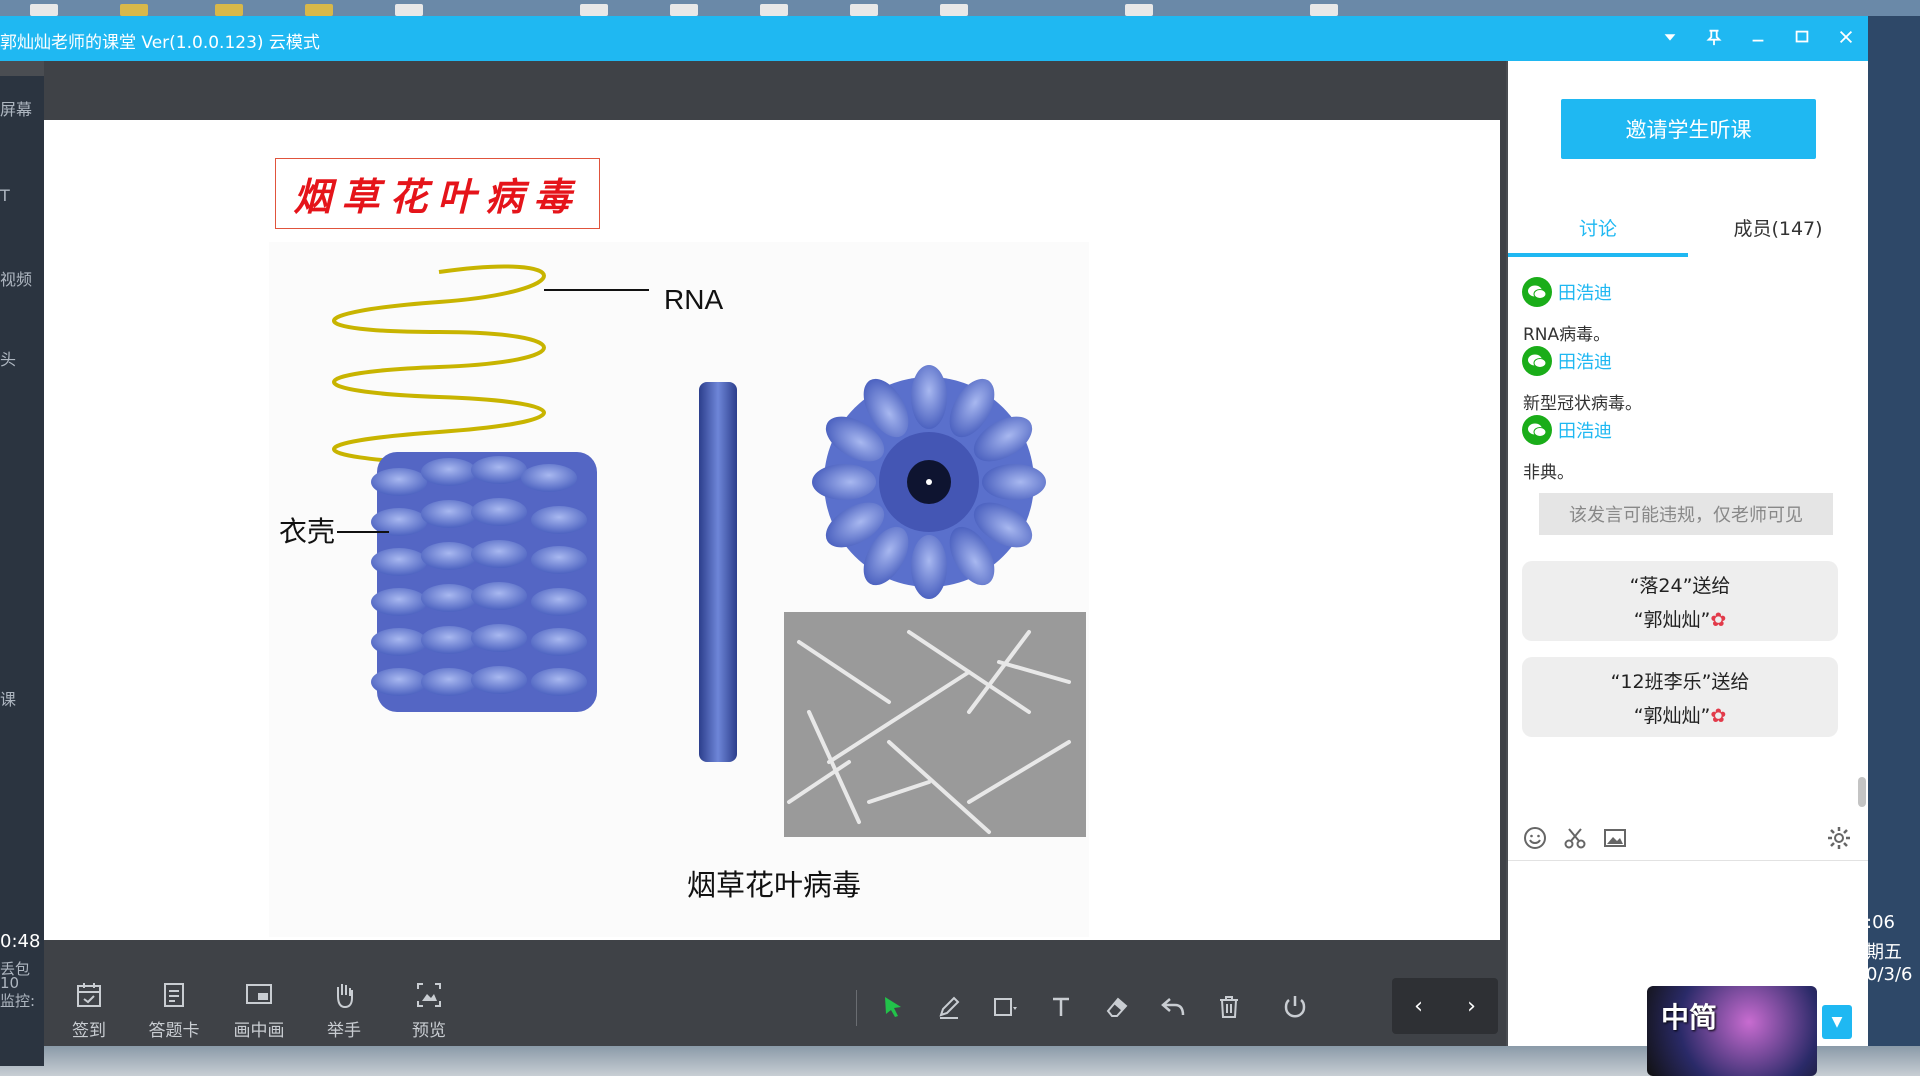  I want to click on slide-title: 烟草花叶病毒, so click(437, 196).